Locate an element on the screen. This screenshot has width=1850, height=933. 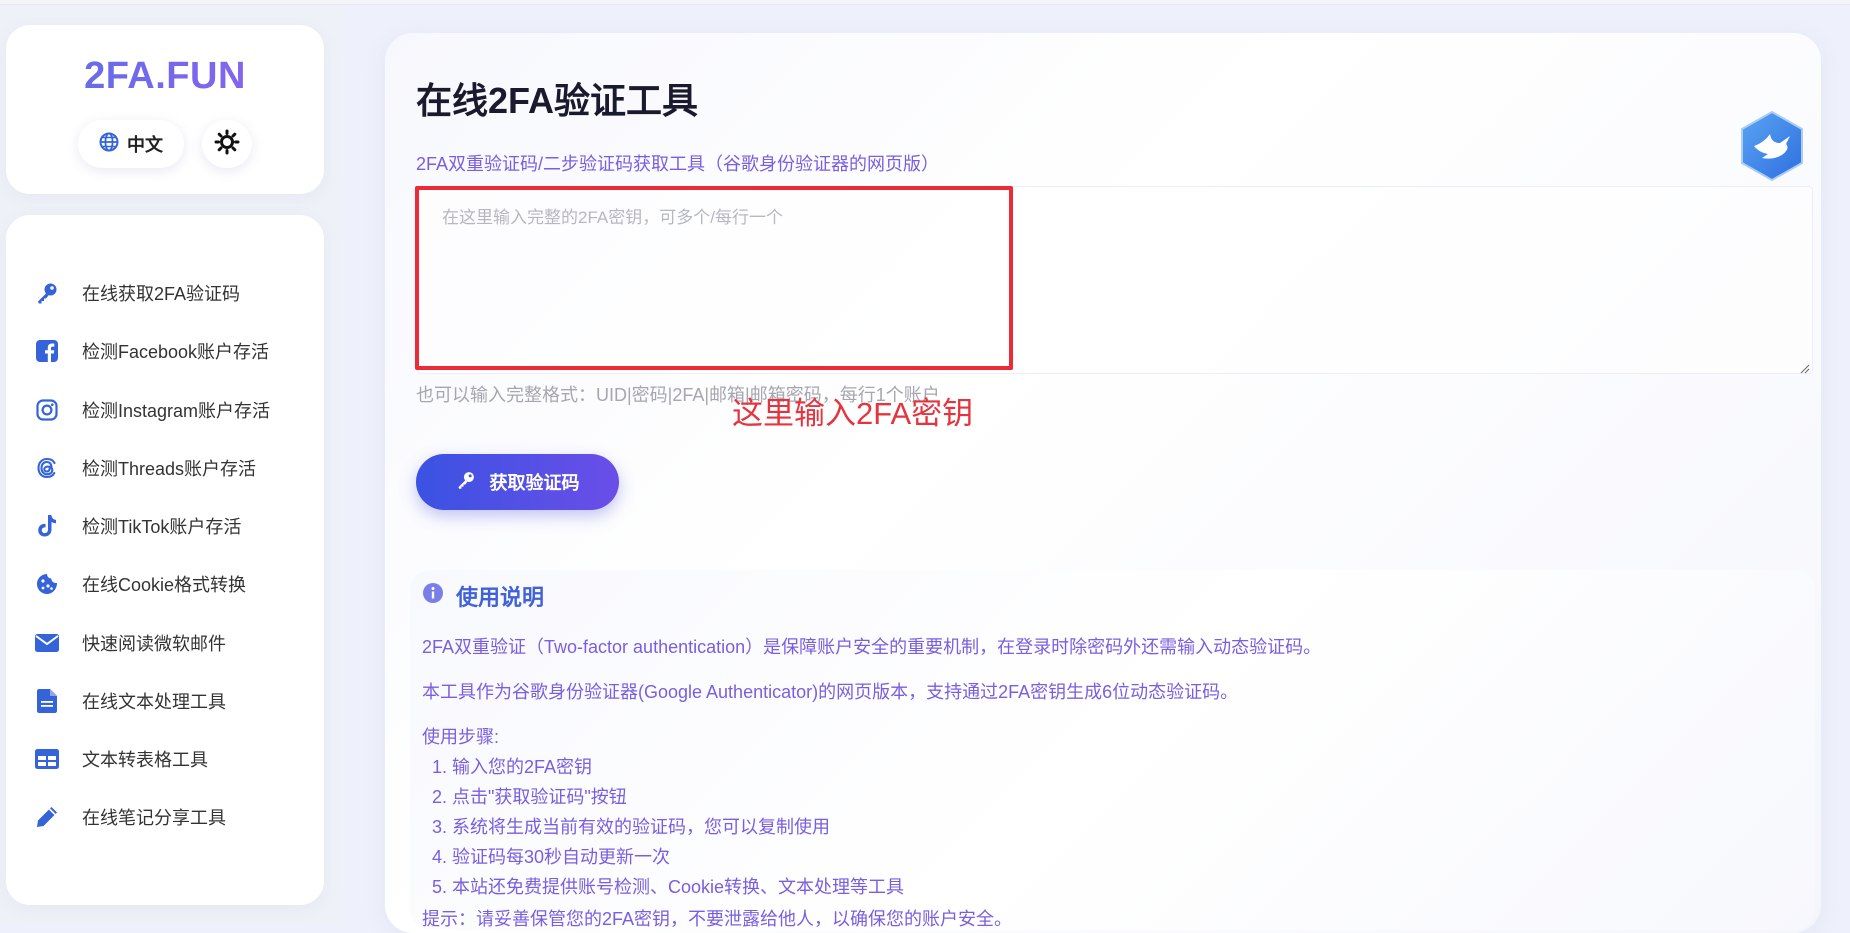
sidebar-item-label: 在线获取2FA验证码 is located at coordinates (161, 294).